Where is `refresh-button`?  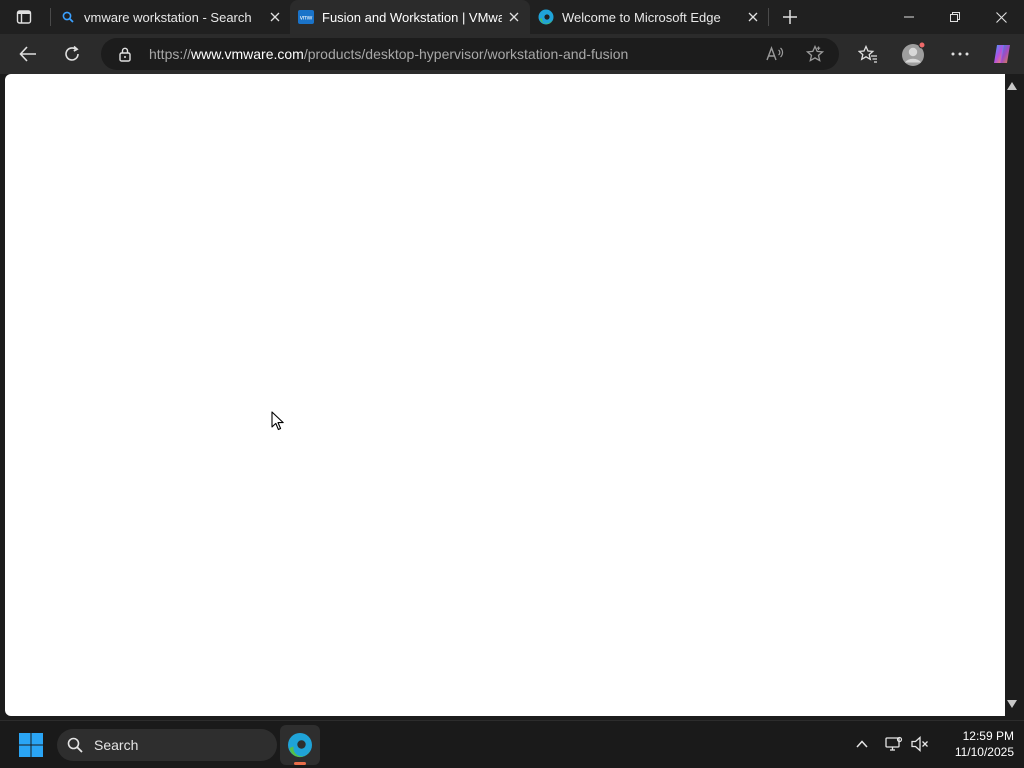 refresh-button is located at coordinates (72, 54).